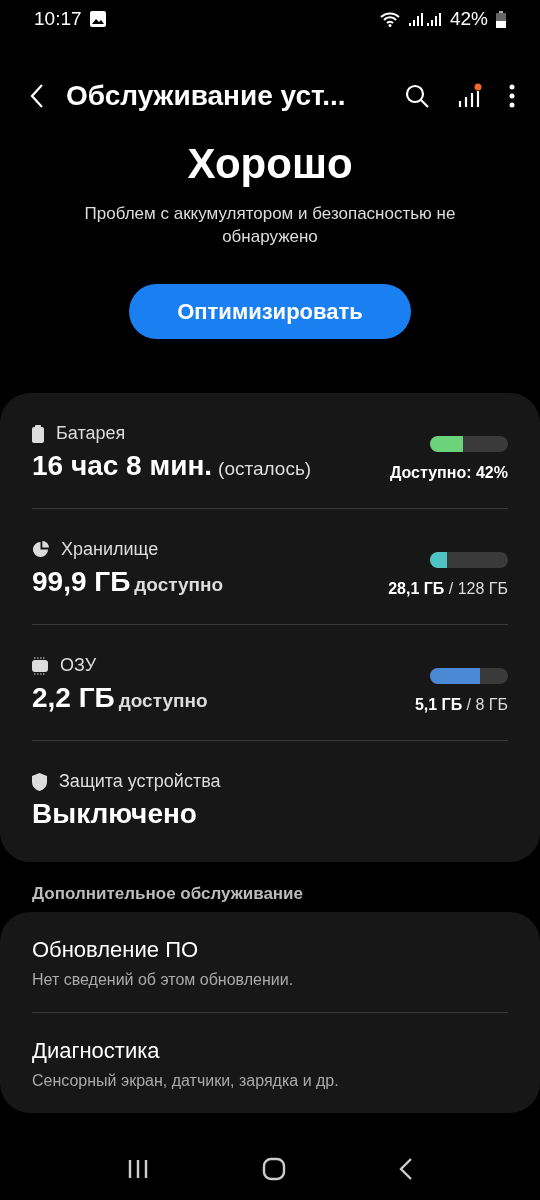 Image resolution: width=540 pixels, height=1200 pixels. I want to click on signal-icon, so click(424, 19).